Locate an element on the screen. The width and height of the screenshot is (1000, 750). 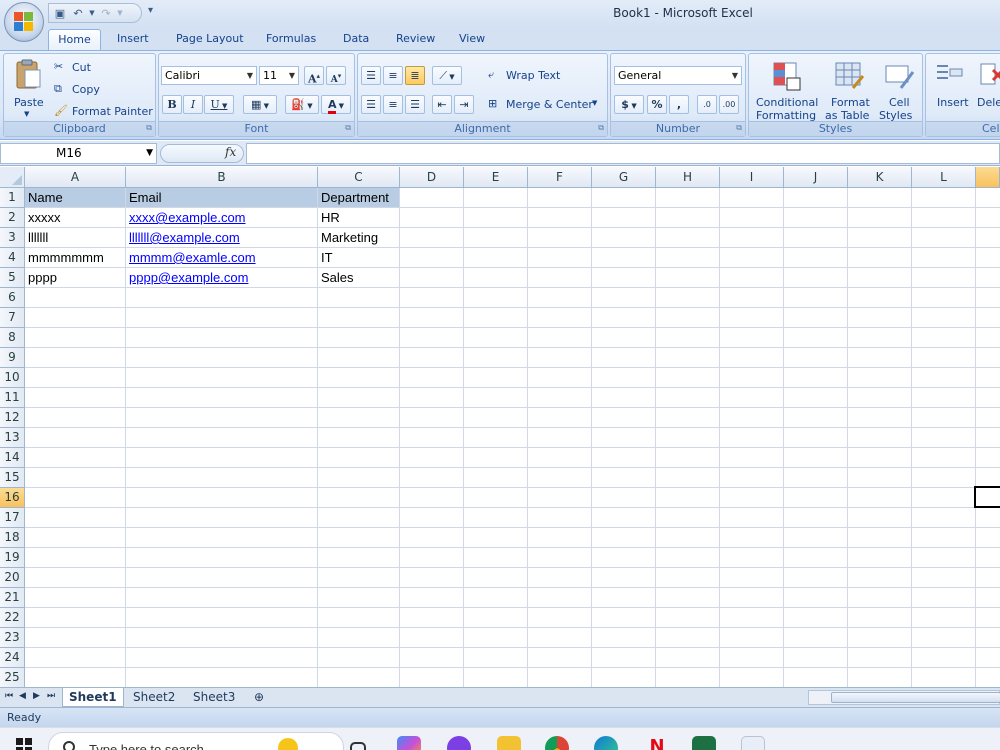
active-cell-m16 is located at coordinates (987, 497).